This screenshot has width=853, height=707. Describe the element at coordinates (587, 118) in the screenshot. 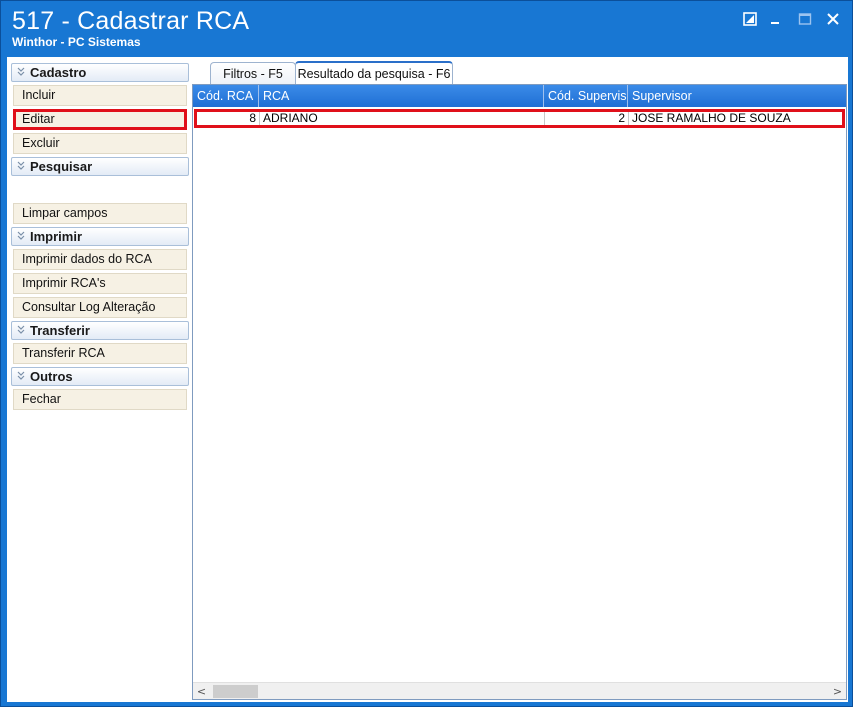

I see `cell-cod-supervisor: 2` at that location.